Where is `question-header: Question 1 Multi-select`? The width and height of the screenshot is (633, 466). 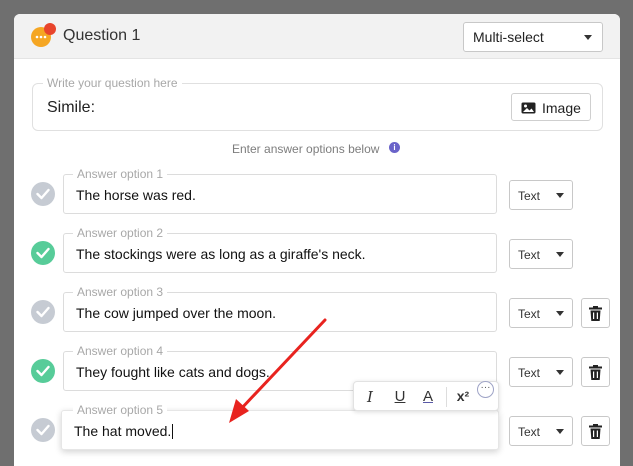 question-header: Question 1 Multi-select is located at coordinates (317, 36).